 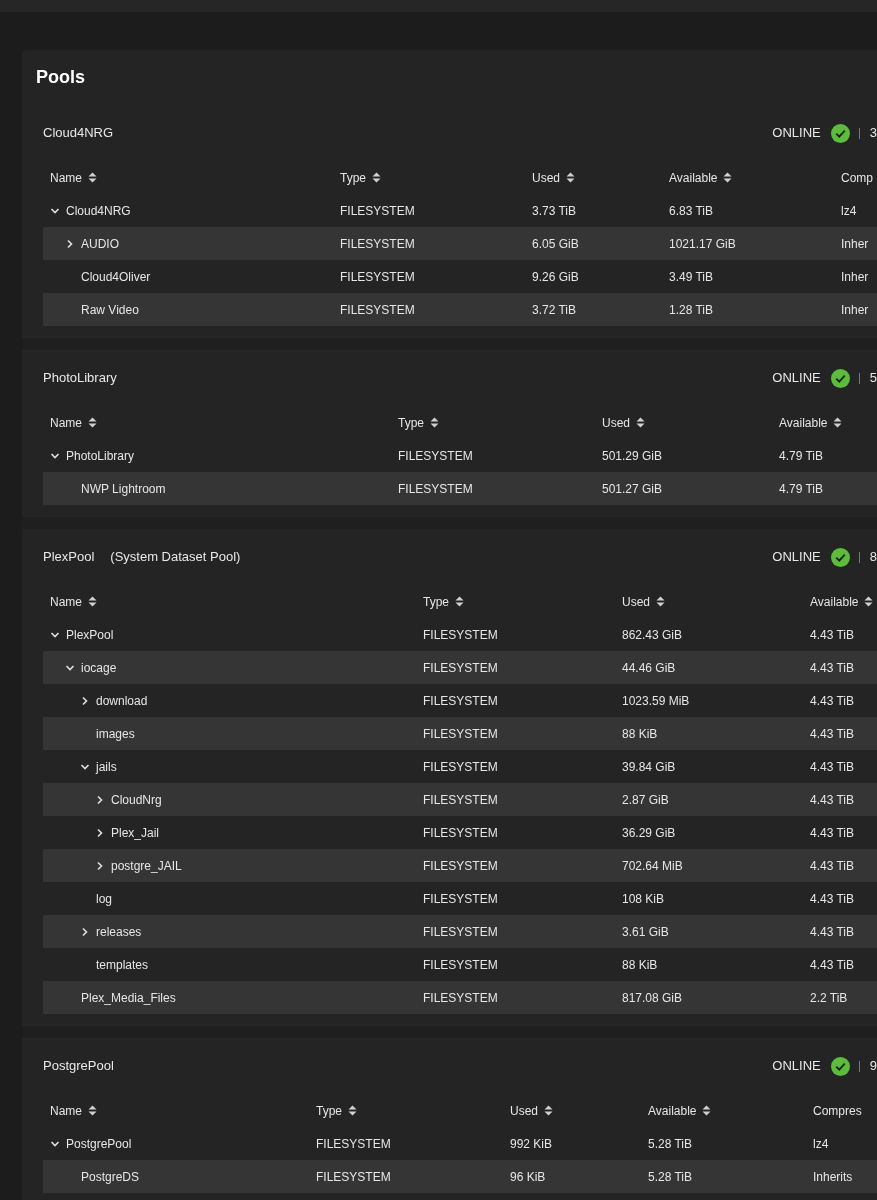 What do you see at coordinates (691, 276) in the screenshot?
I see `table-cell: 3.49 TiB` at bounding box center [691, 276].